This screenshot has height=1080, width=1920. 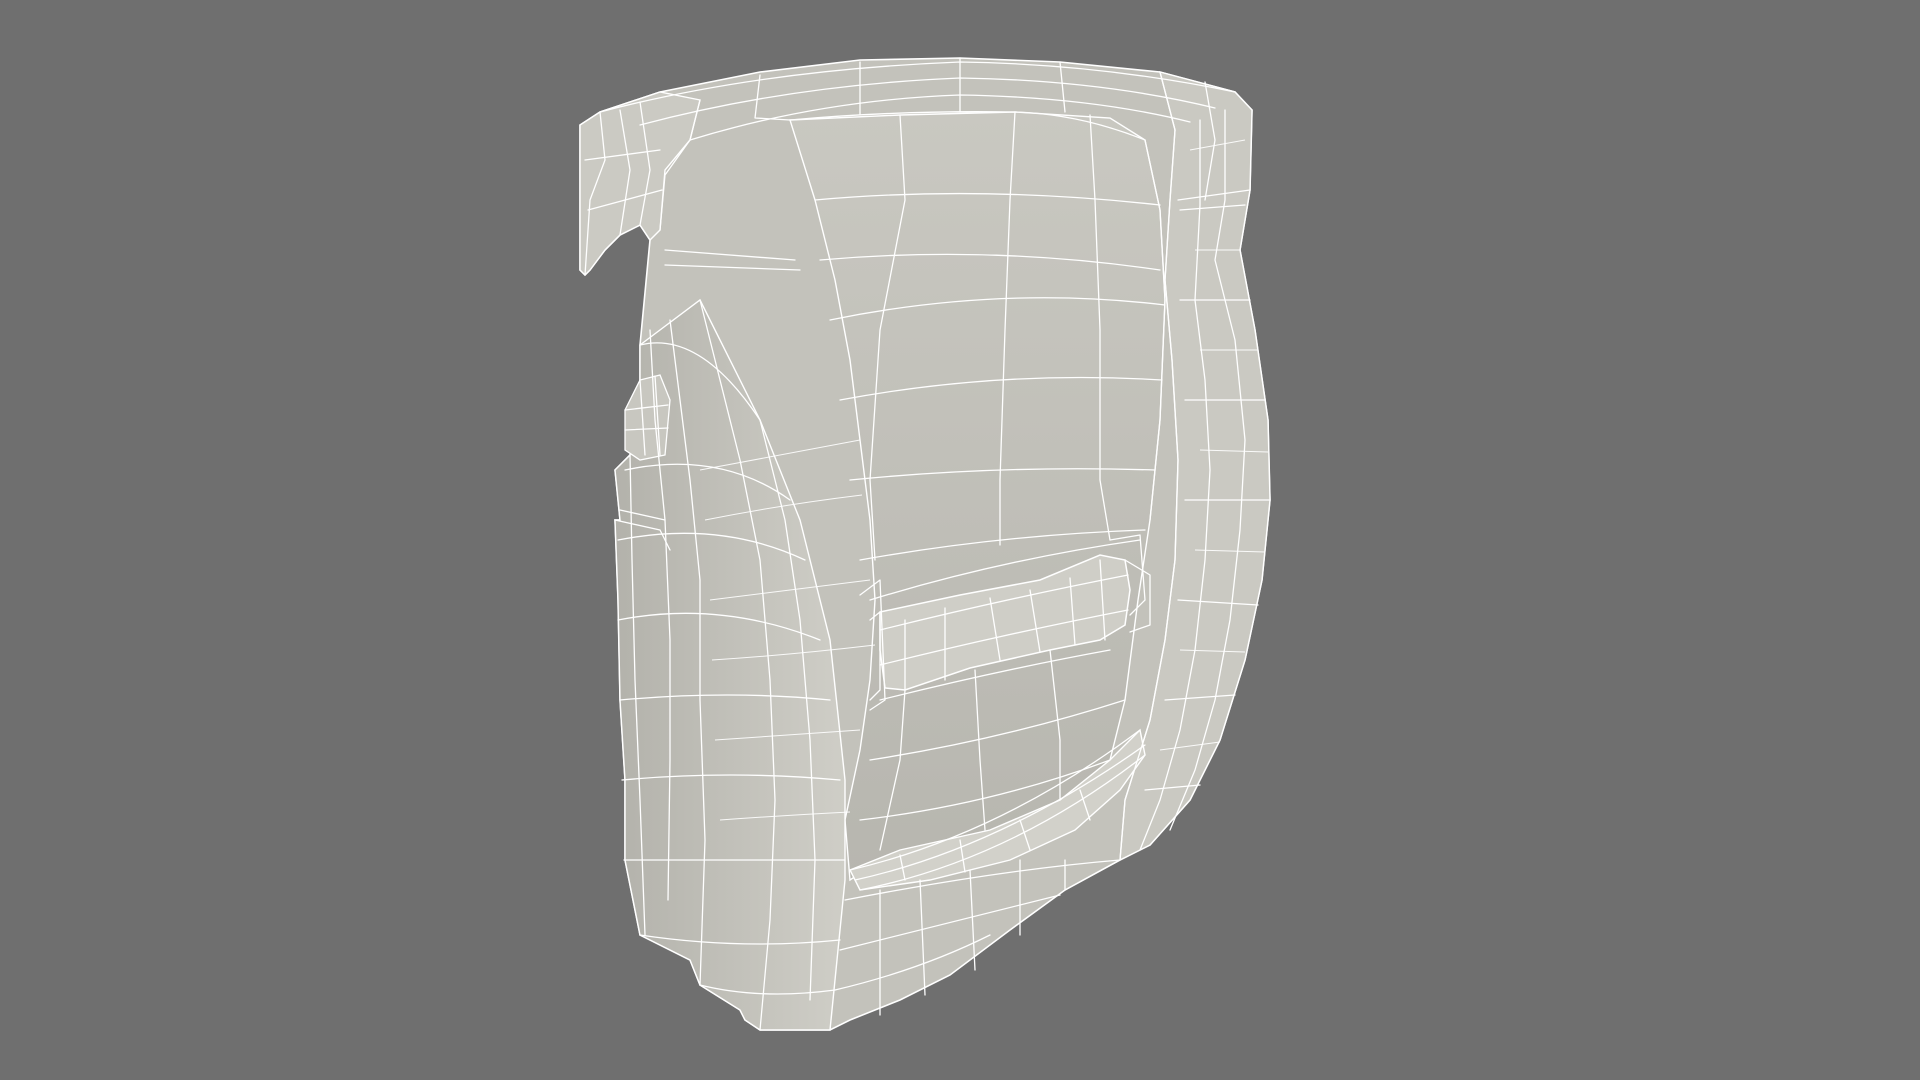 What do you see at coordinates (647, 417) in the screenshot?
I see `side-tab` at bounding box center [647, 417].